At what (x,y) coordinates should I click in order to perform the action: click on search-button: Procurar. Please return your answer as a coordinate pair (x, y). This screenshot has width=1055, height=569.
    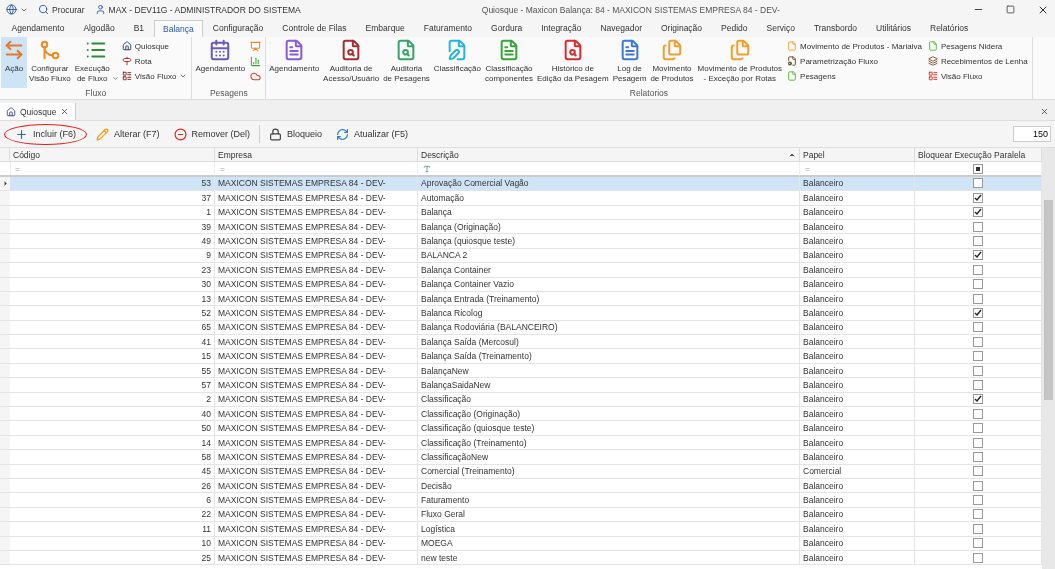
    Looking at the image, I should click on (61, 9).